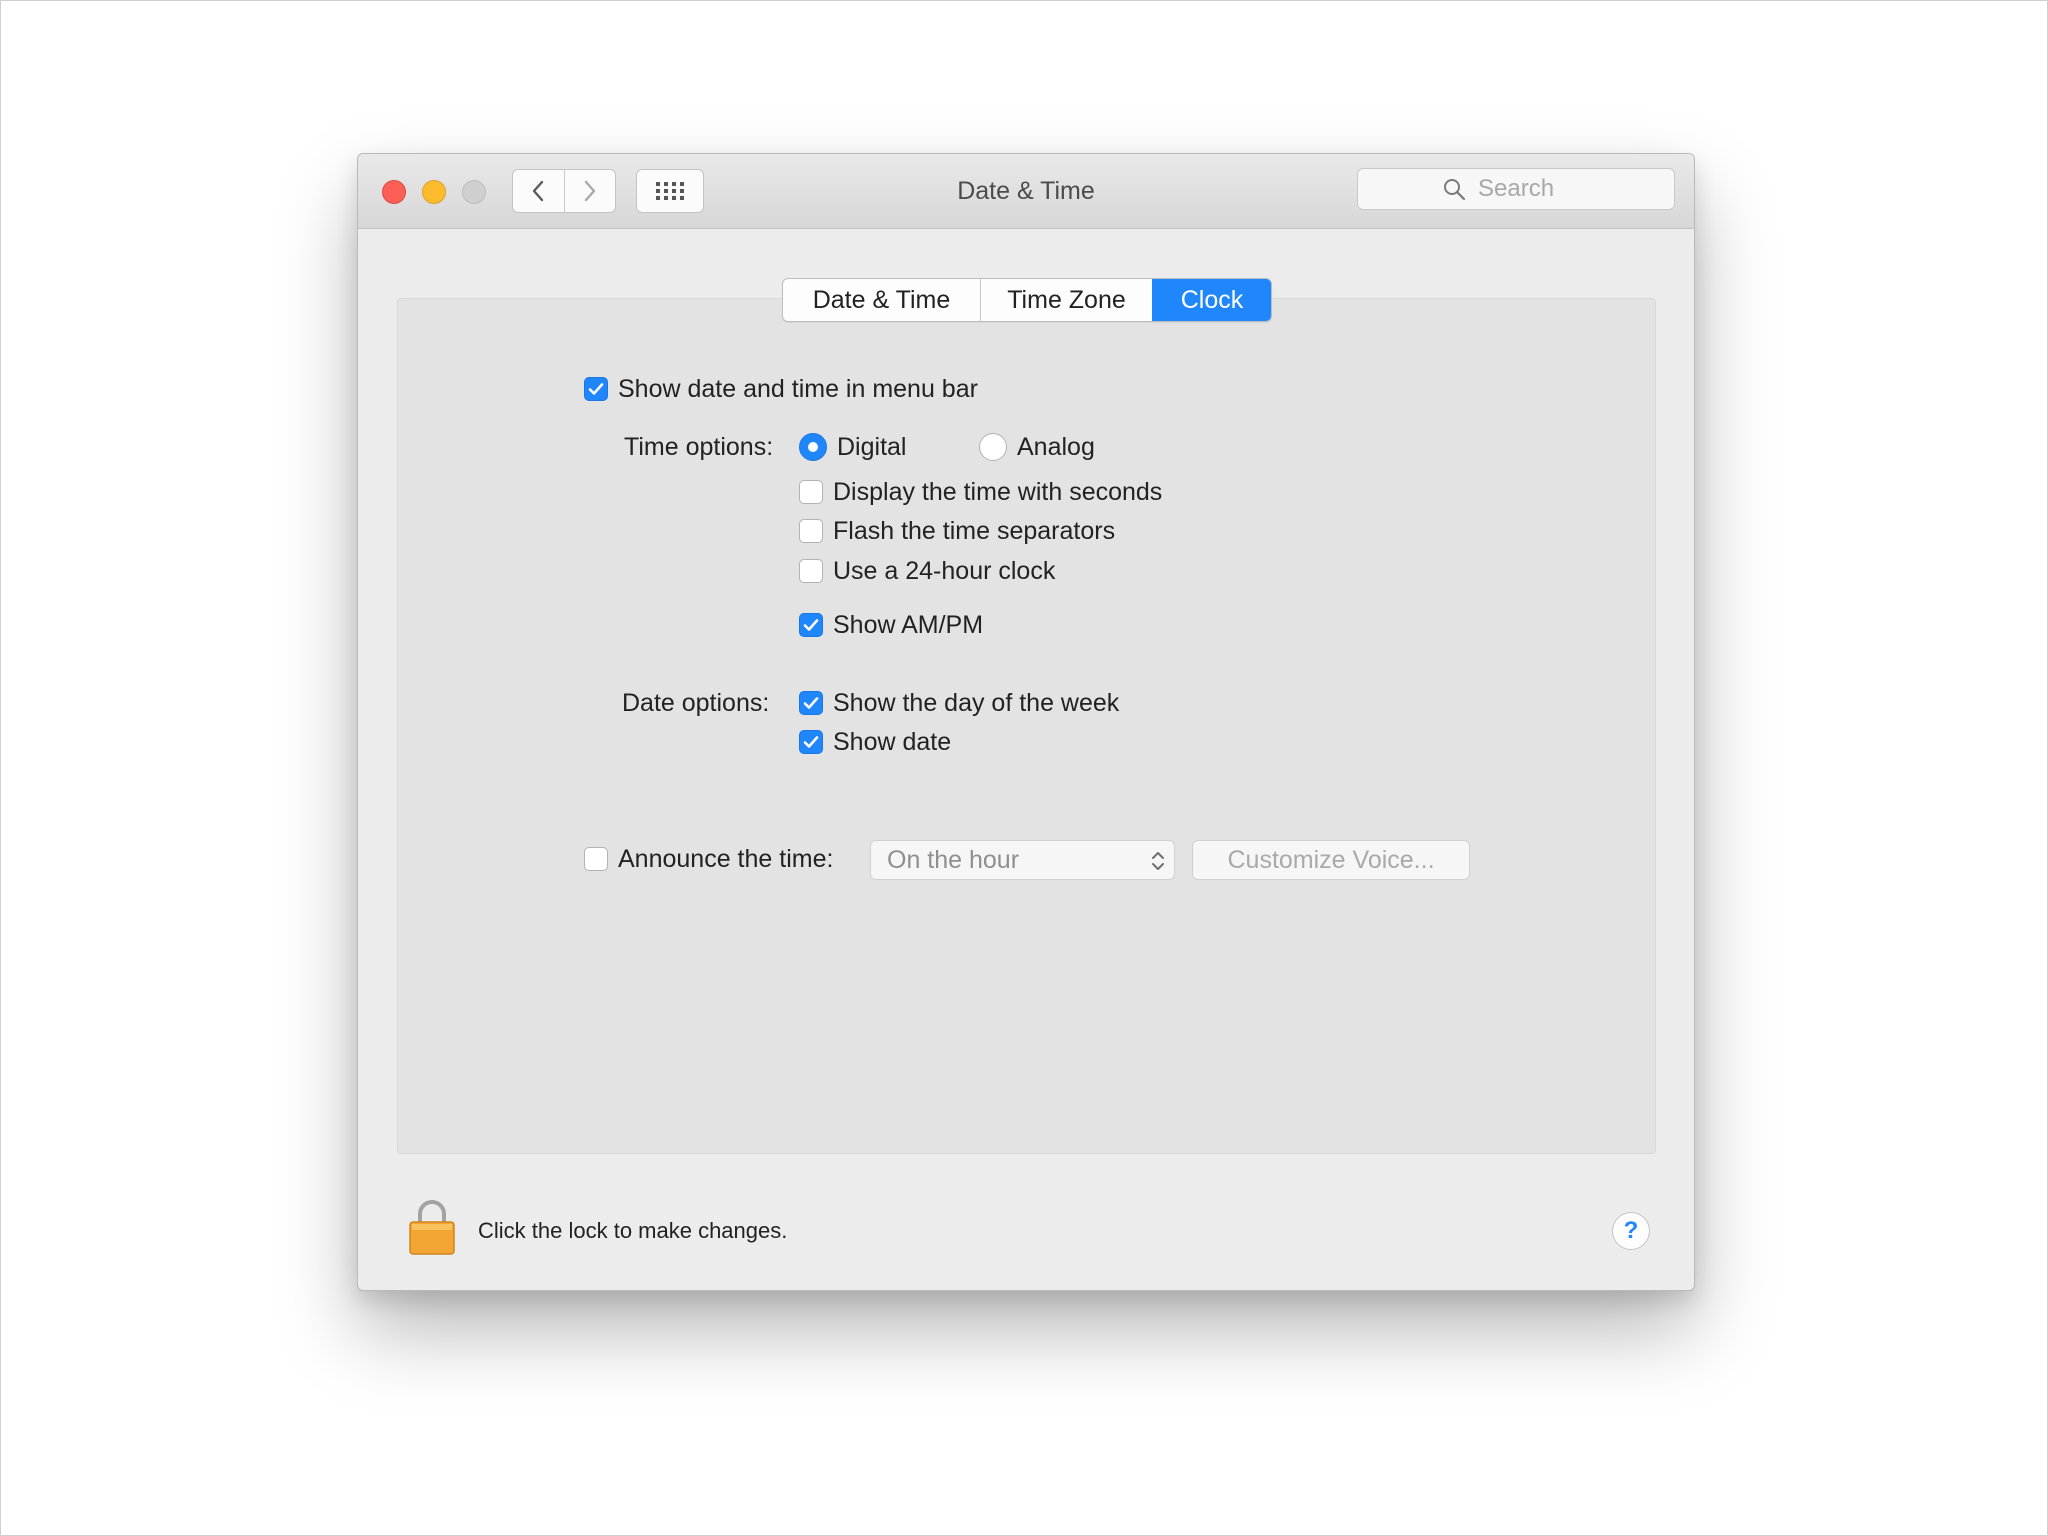 The width and height of the screenshot is (2048, 1536). Describe the element at coordinates (813, 447) in the screenshot. I see `digital-radio` at that location.